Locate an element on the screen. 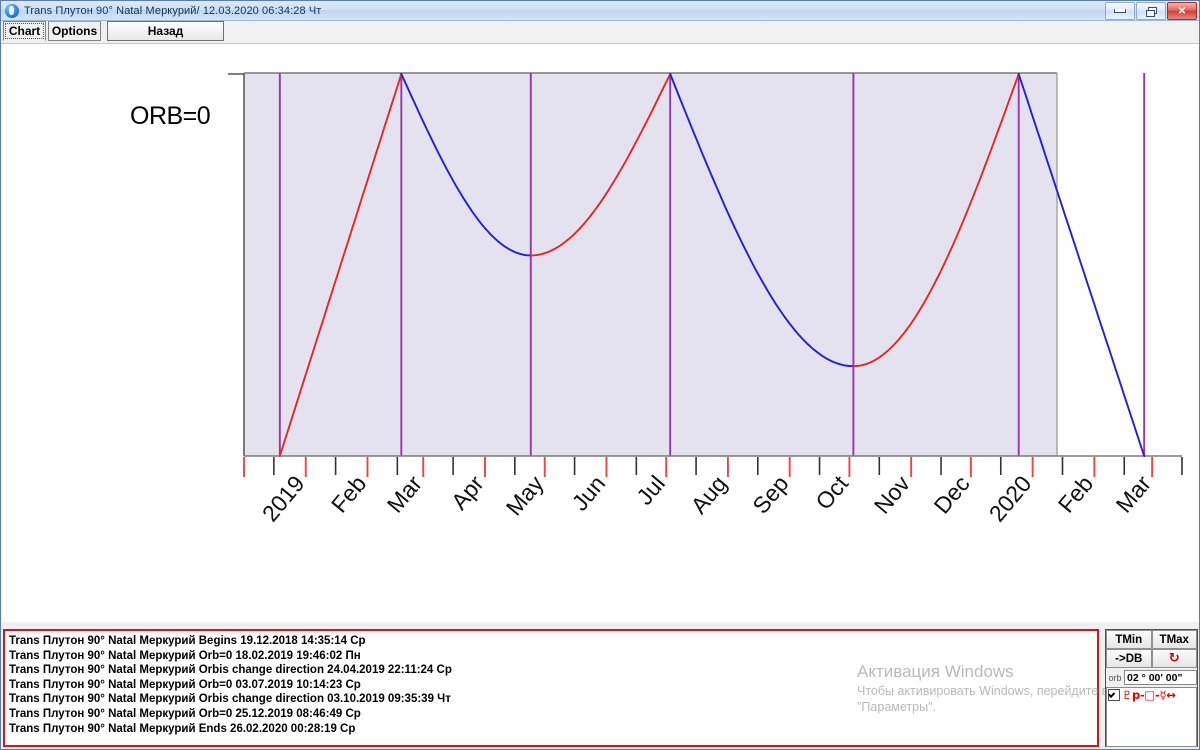 Image resolution: width=1200 pixels, height=750 pixels. window-controls: ✕ is located at coordinates (1151, 11).